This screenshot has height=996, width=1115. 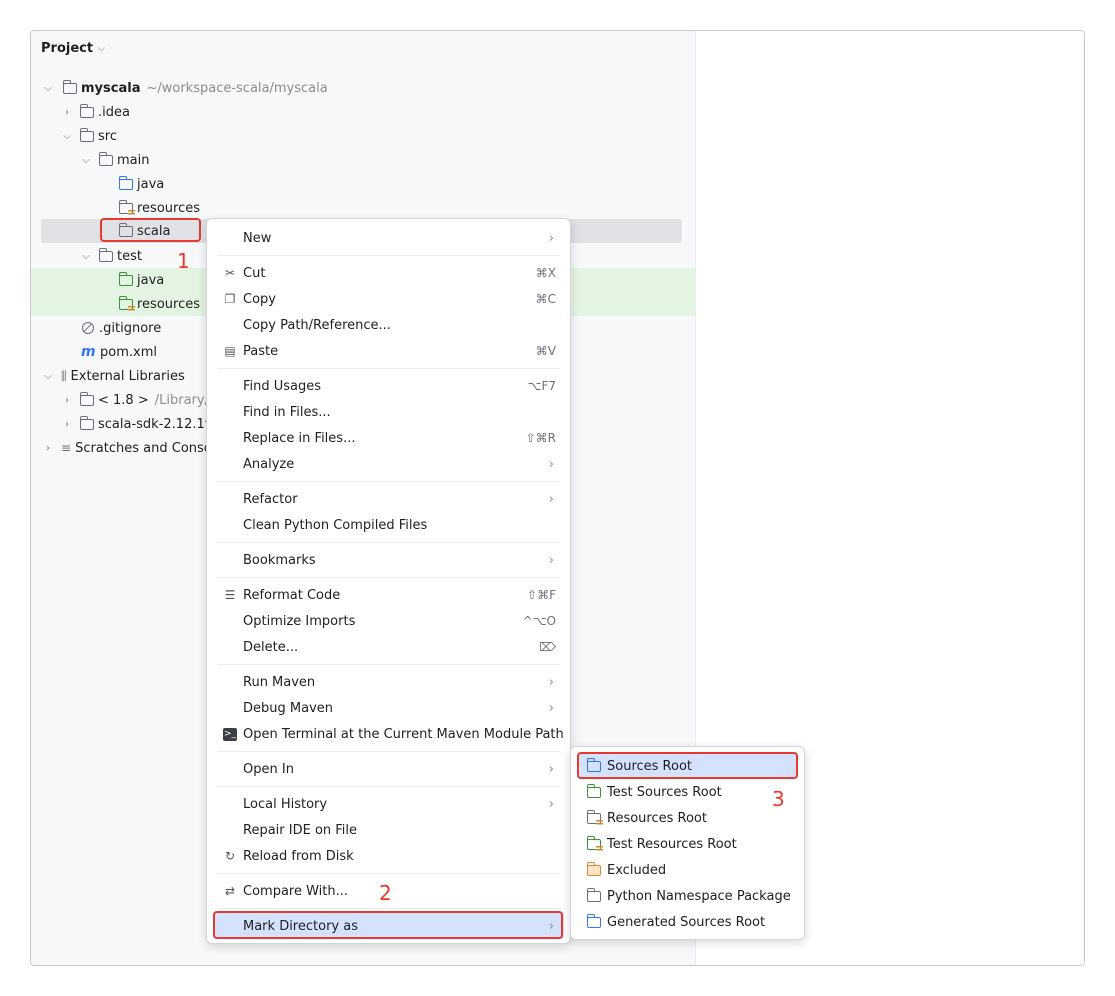 I want to click on idea-label: .idea, so click(x=114, y=112).